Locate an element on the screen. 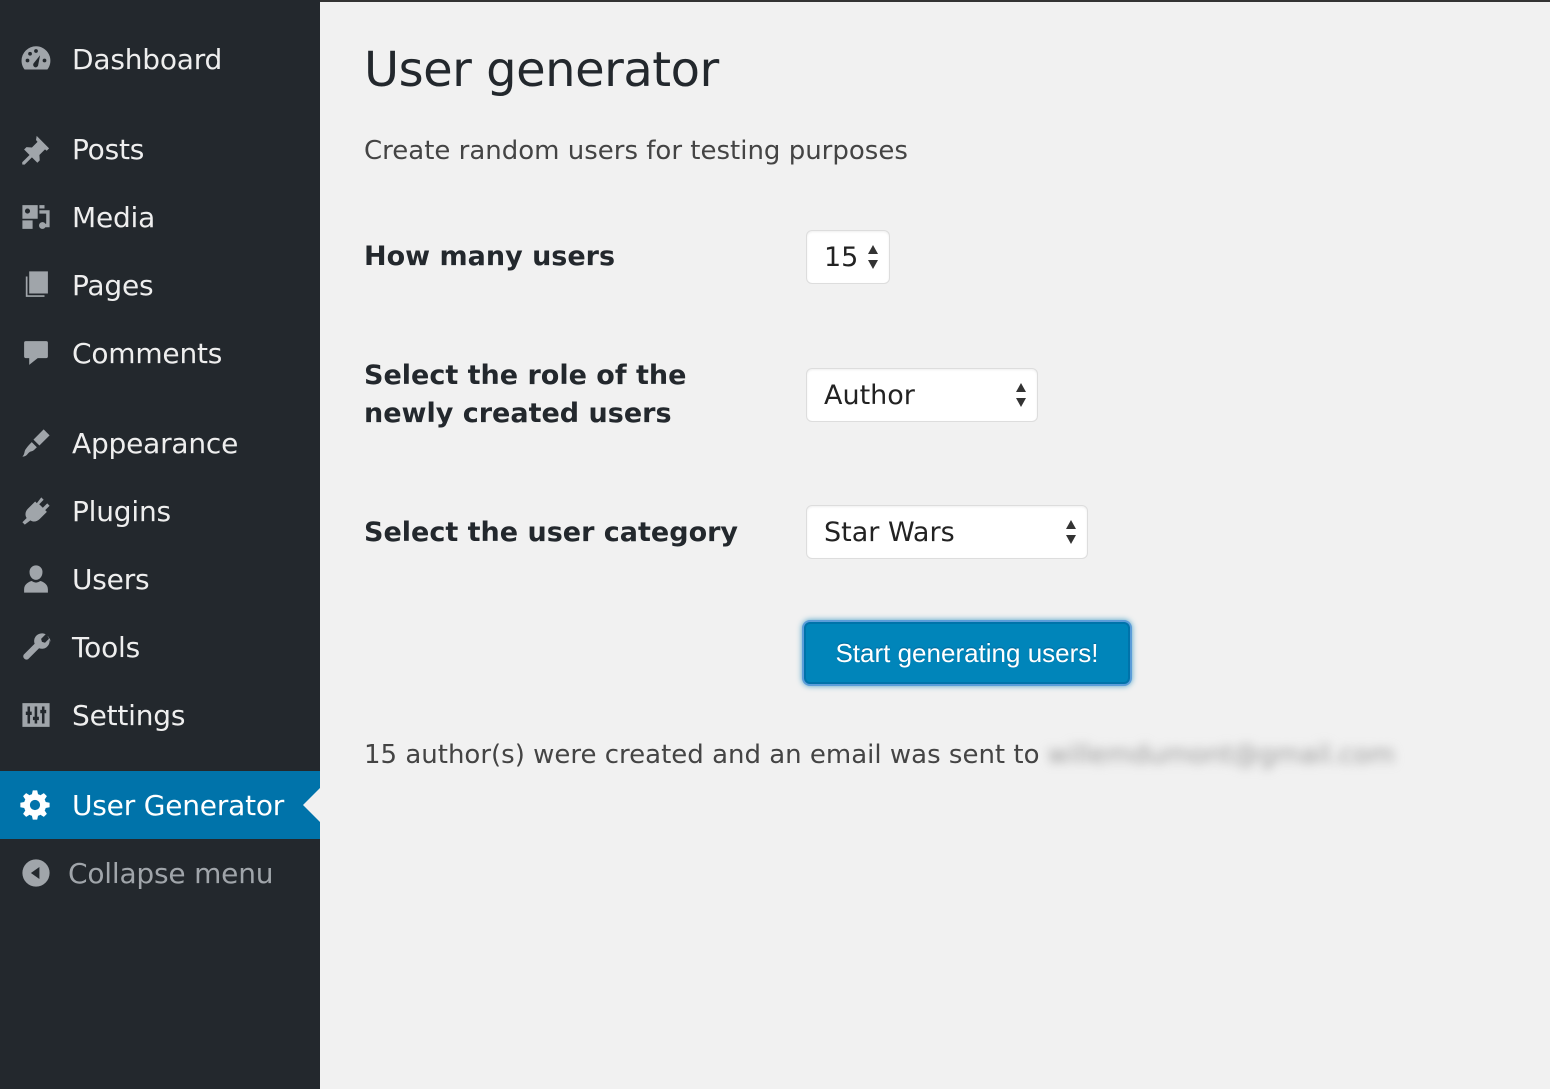 This screenshot has height=1089, width=1550. sidebar-item-label: Posts is located at coordinates (108, 149).